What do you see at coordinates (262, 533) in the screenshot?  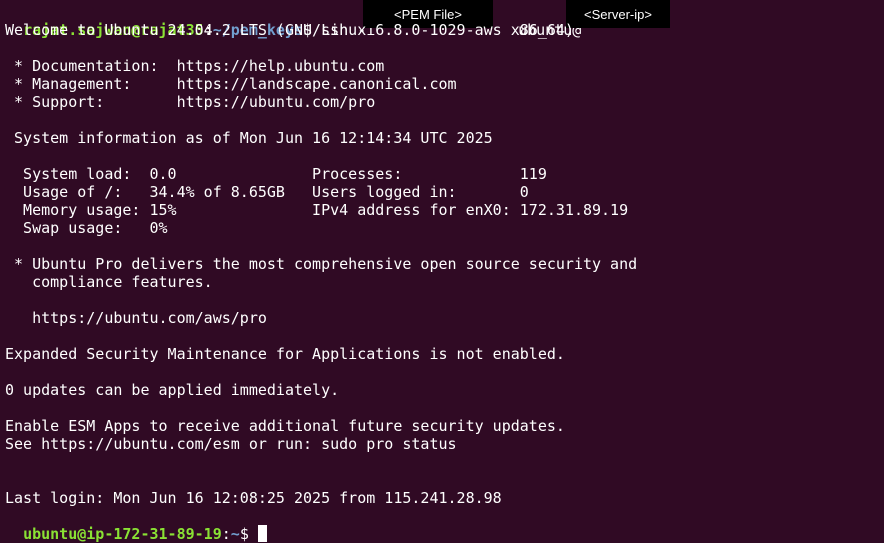 I see `terminal-cursor` at bounding box center [262, 533].